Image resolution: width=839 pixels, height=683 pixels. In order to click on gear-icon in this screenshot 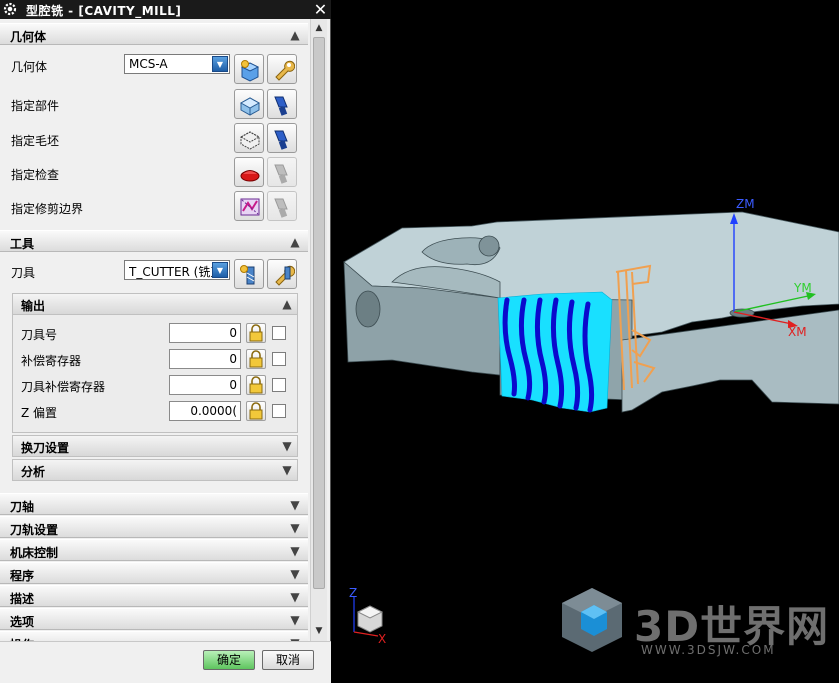, I will do `click(10, 9)`.